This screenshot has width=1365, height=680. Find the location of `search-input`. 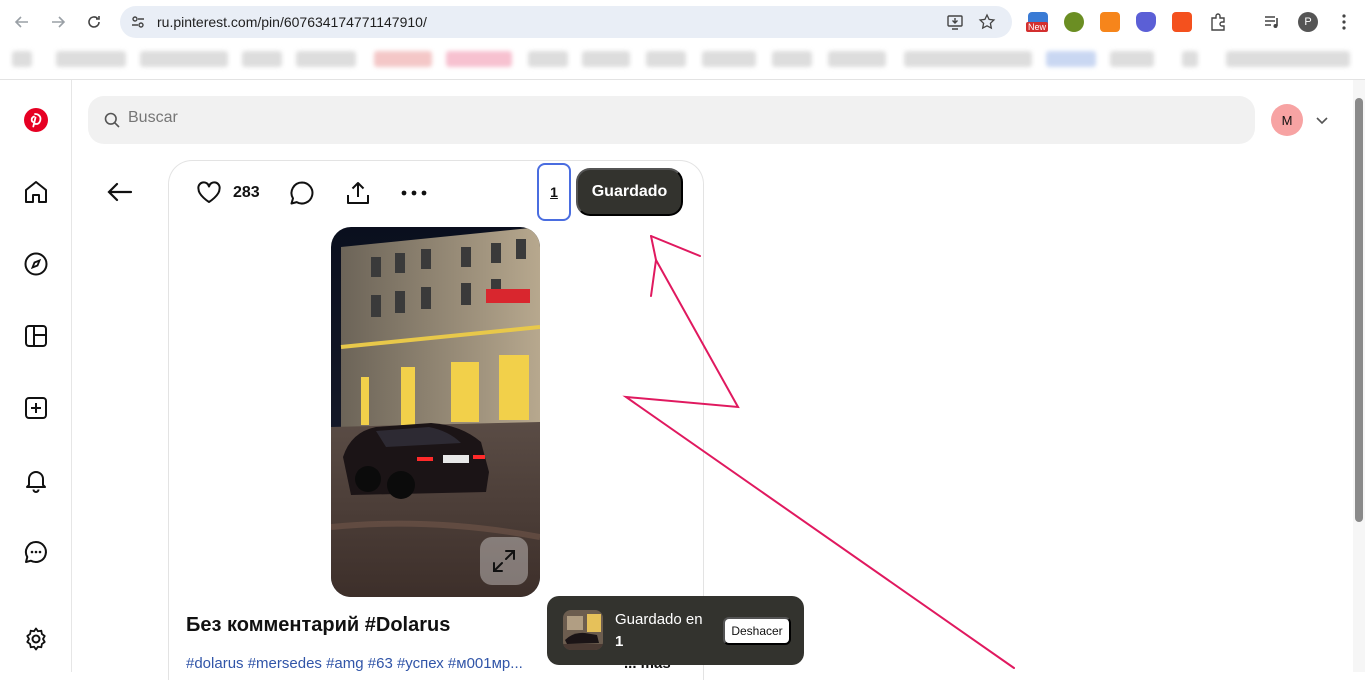

search-input is located at coordinates (428, 118).